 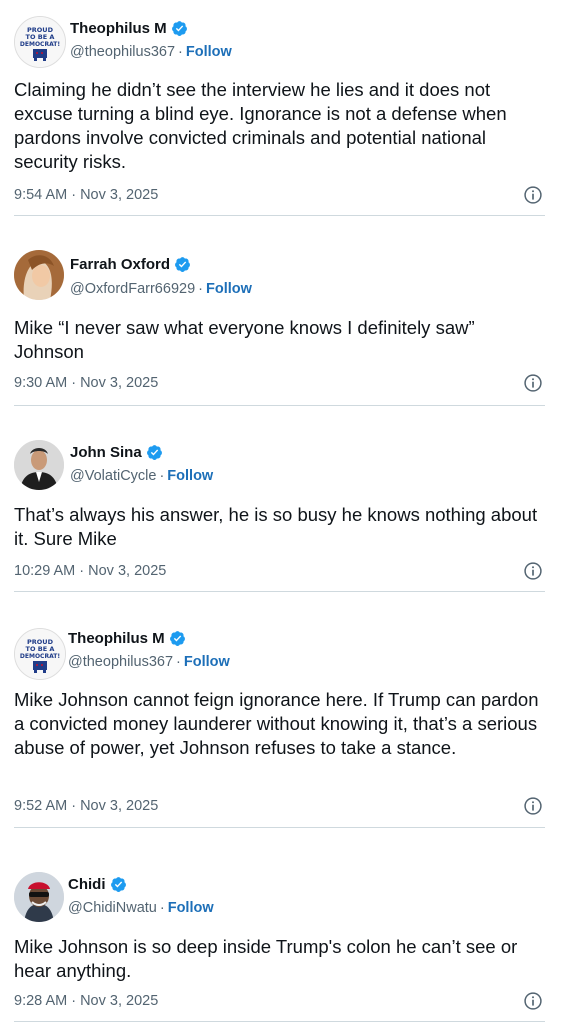 What do you see at coordinates (87, 884) in the screenshot?
I see `display-name-text: Chidi` at bounding box center [87, 884].